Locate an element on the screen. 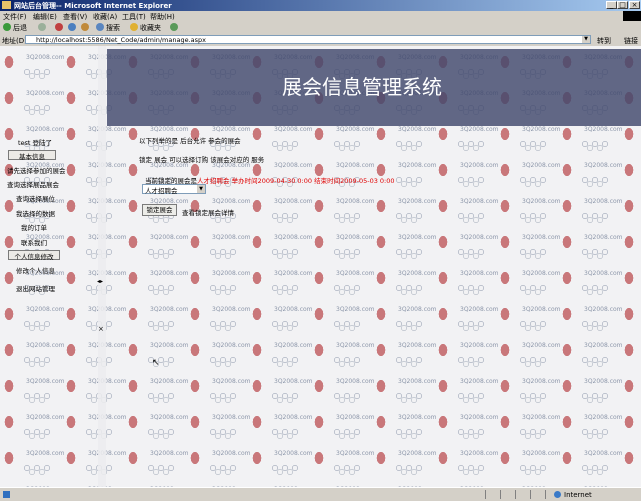 This screenshot has width=641, height=501. sidebar-item-query-exhibits: 查询选择展品展会 is located at coordinates (33, 184).